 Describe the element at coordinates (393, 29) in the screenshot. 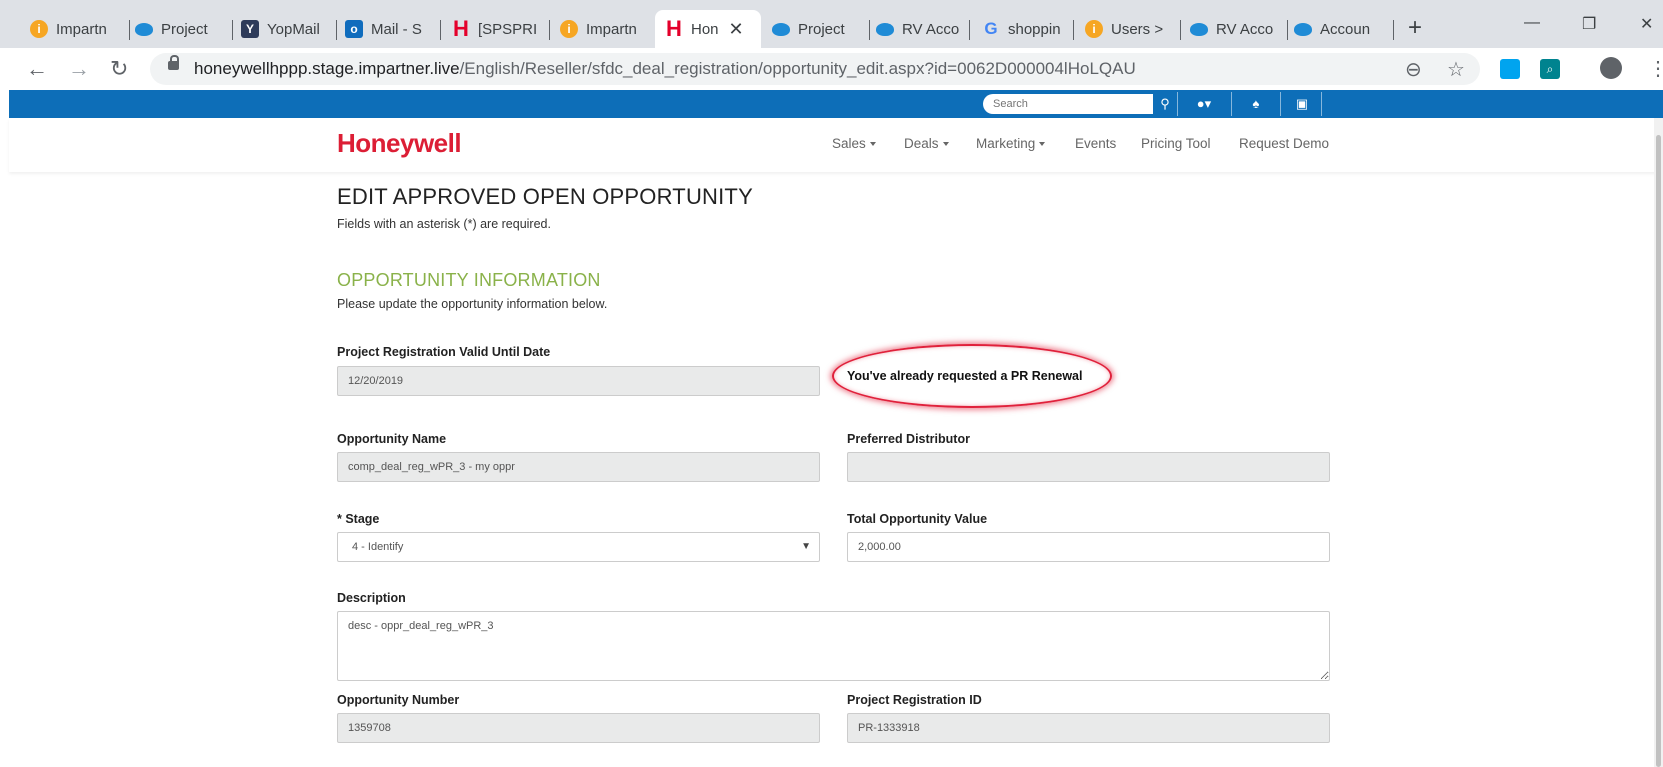

I see `browser-tab: o Mail - S` at that location.